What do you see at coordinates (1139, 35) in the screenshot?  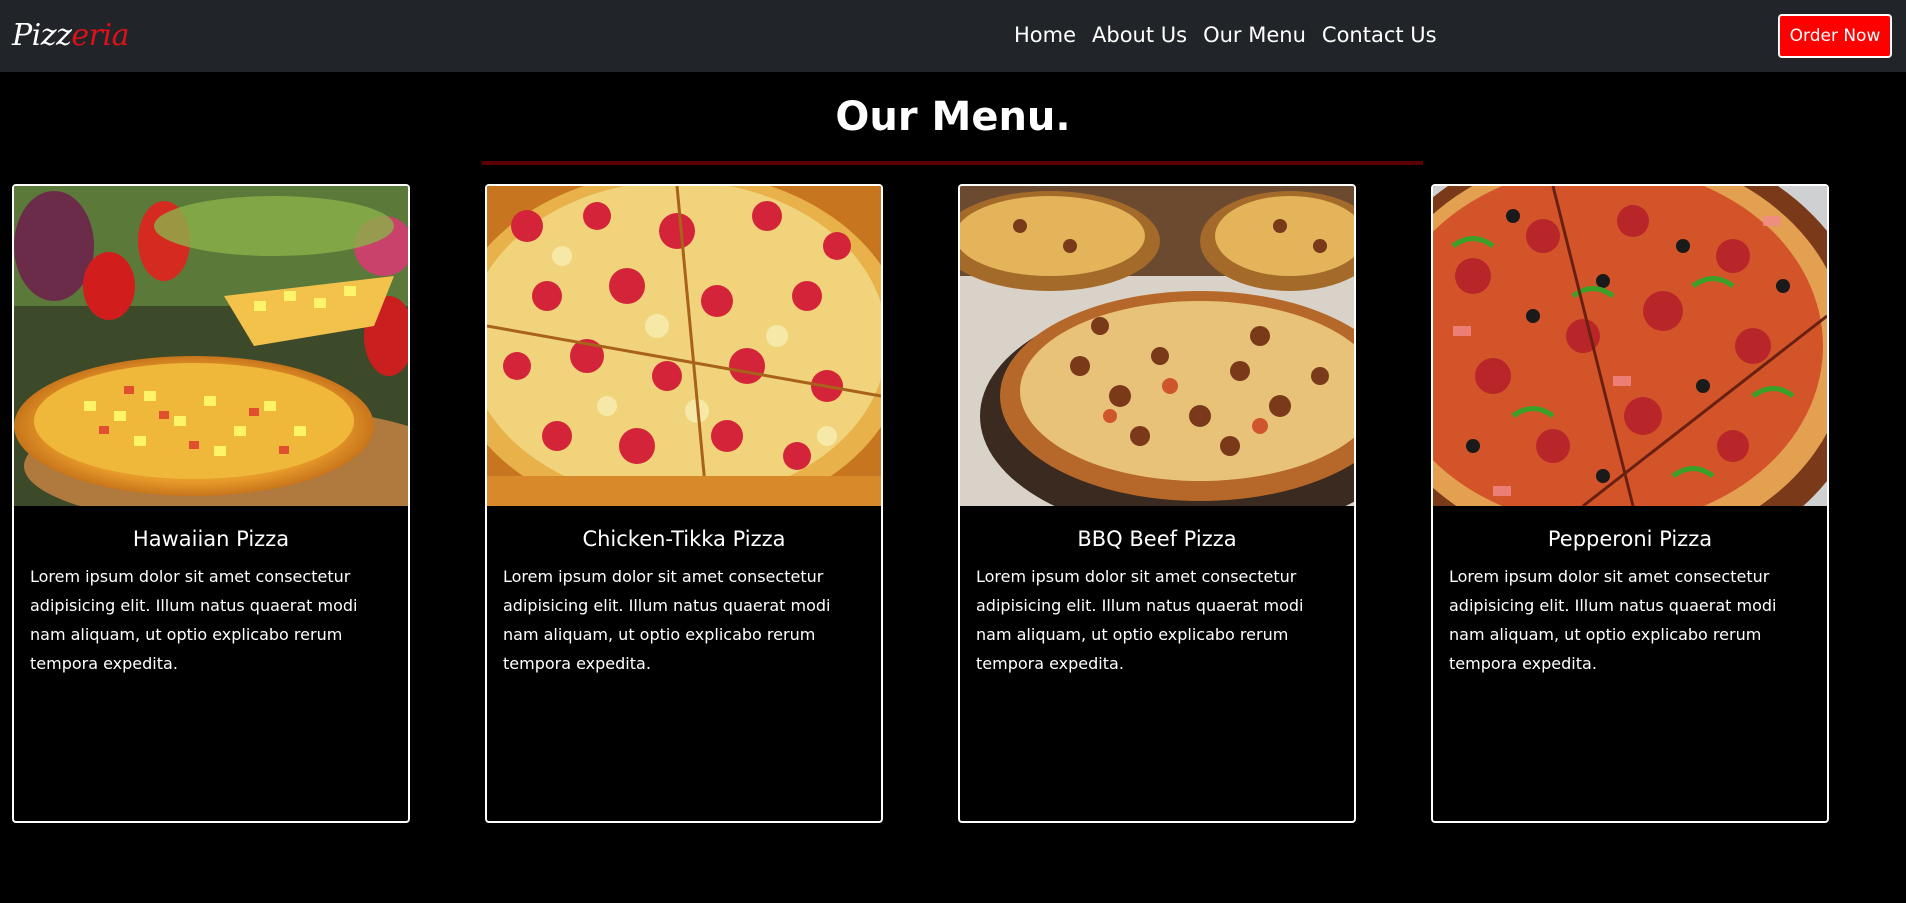 I see `nav-link-about-us: About Us` at bounding box center [1139, 35].